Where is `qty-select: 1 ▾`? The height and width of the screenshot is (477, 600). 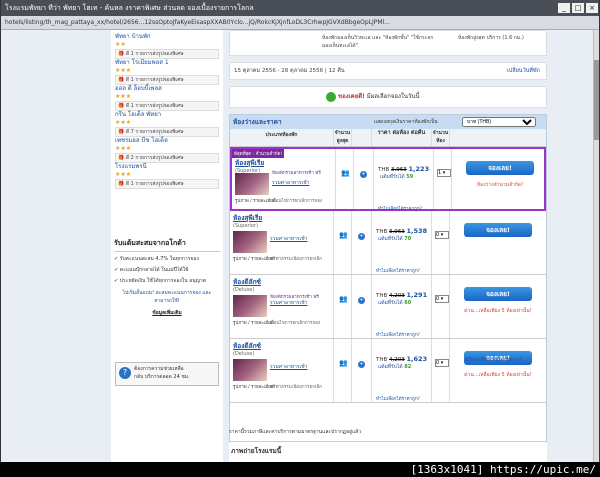 qty-select: 1 ▾ is located at coordinates (444, 173).